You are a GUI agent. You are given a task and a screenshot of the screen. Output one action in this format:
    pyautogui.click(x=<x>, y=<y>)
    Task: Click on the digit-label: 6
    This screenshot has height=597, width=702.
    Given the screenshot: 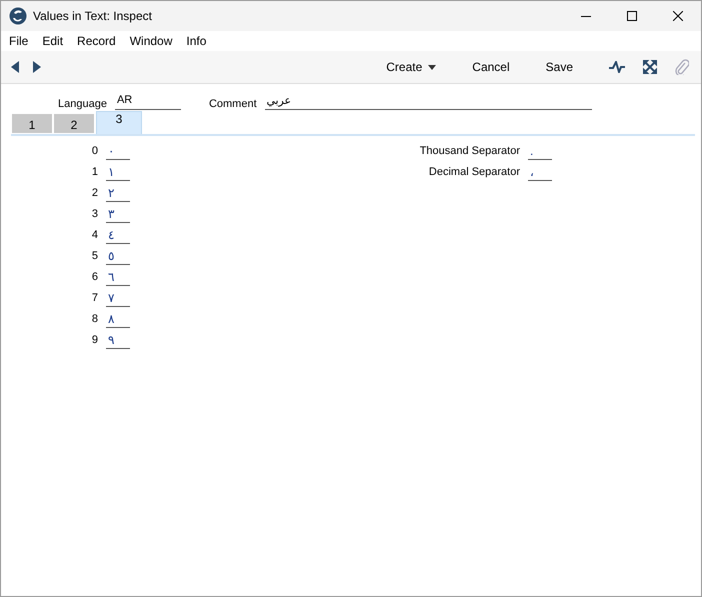 What is the action you would take?
    pyautogui.click(x=94, y=277)
    